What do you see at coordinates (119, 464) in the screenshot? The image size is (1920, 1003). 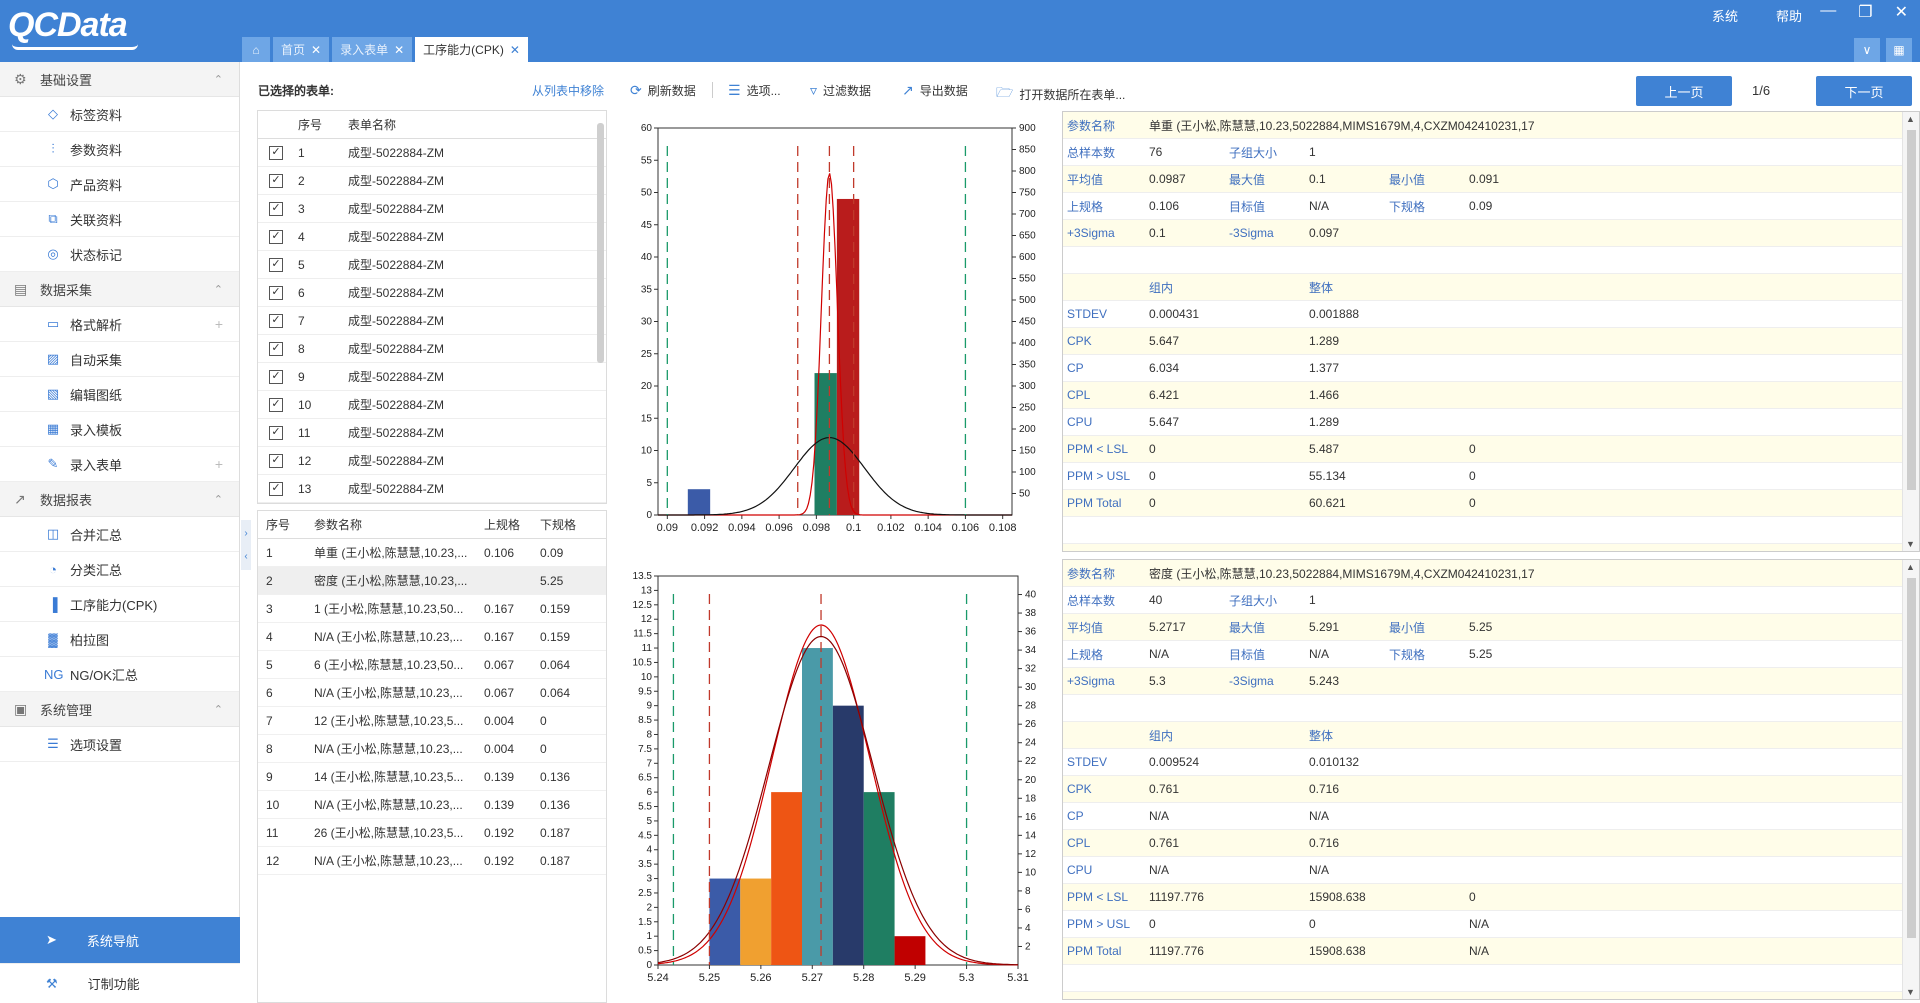 I see `sidebar-item: ✎ 录入表单 +` at bounding box center [119, 464].